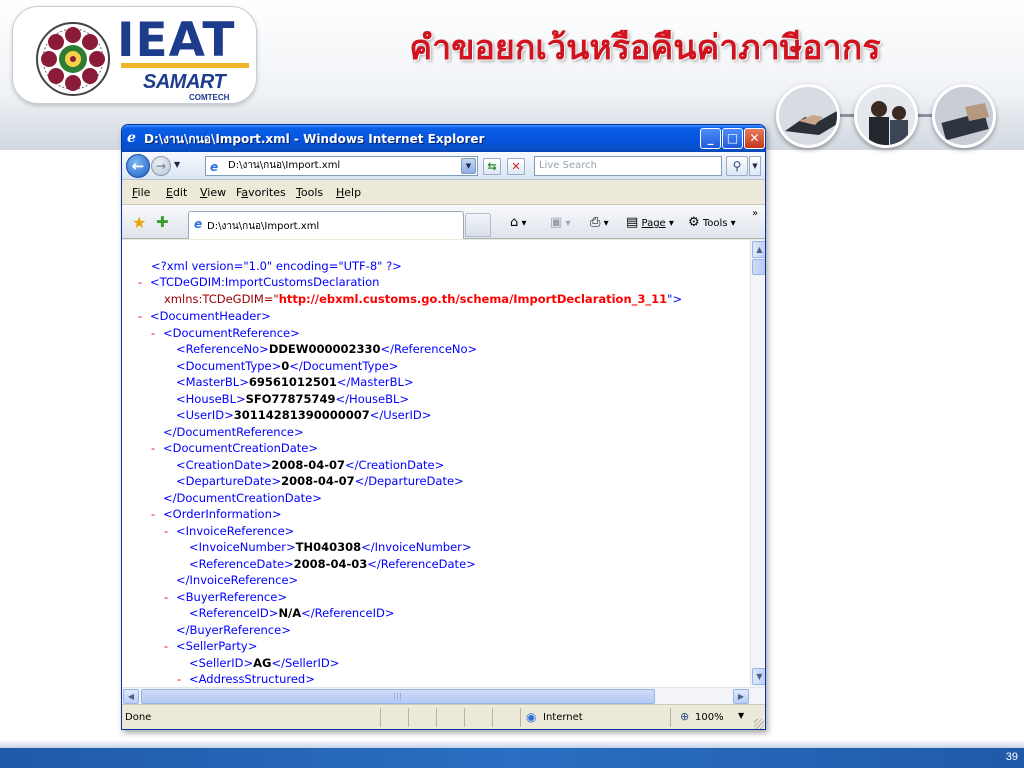 The image size is (1024, 768). What do you see at coordinates (694, 222) in the screenshot?
I see `gear-icon: ⚙` at bounding box center [694, 222].